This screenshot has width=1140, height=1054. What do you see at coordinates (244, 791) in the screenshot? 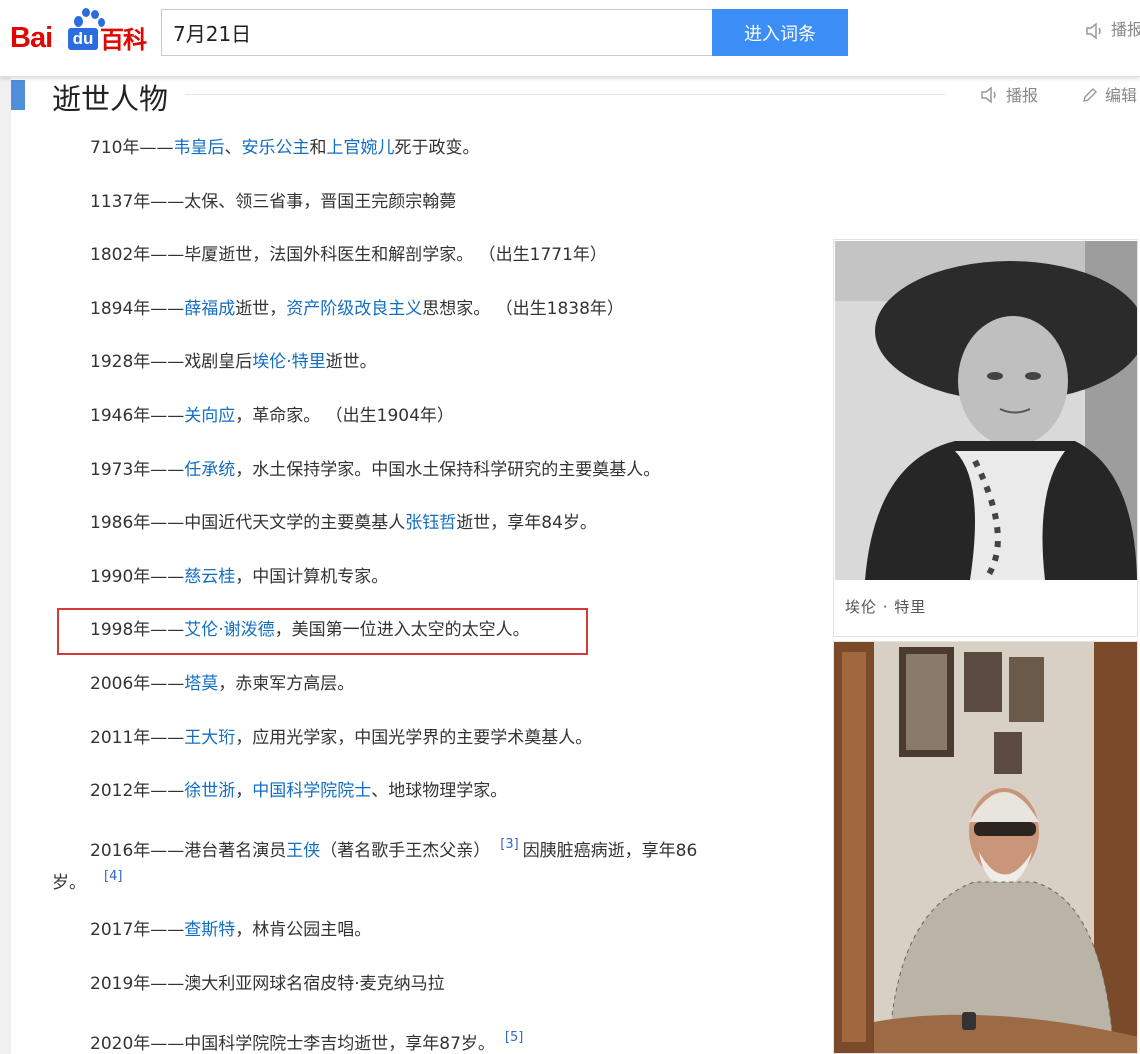
I see `event-text: ，` at bounding box center [244, 791].